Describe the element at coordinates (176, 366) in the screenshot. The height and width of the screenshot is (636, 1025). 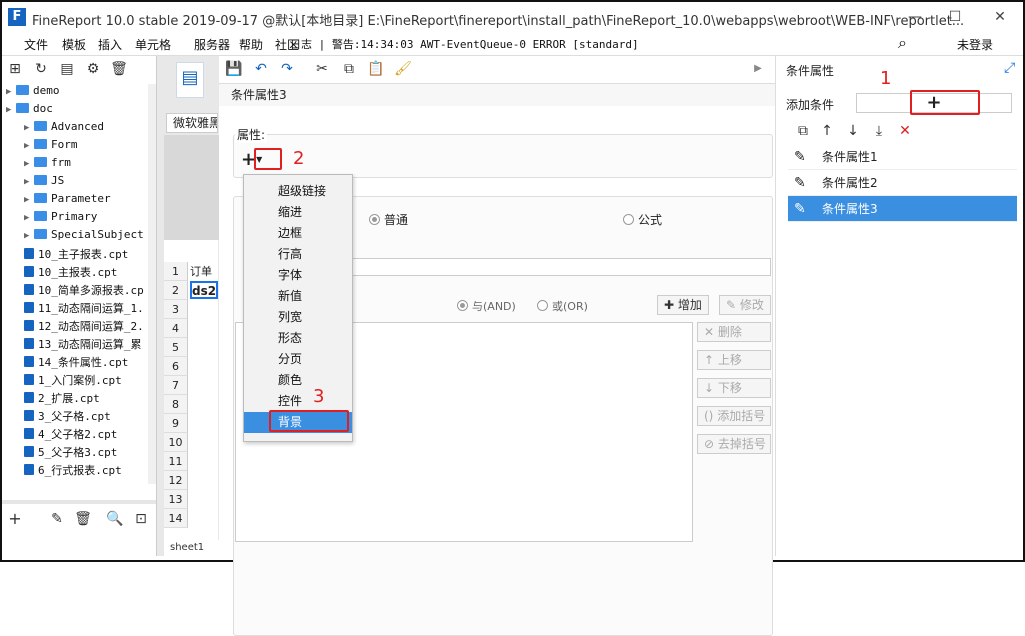
I see `row-header: 6` at that location.